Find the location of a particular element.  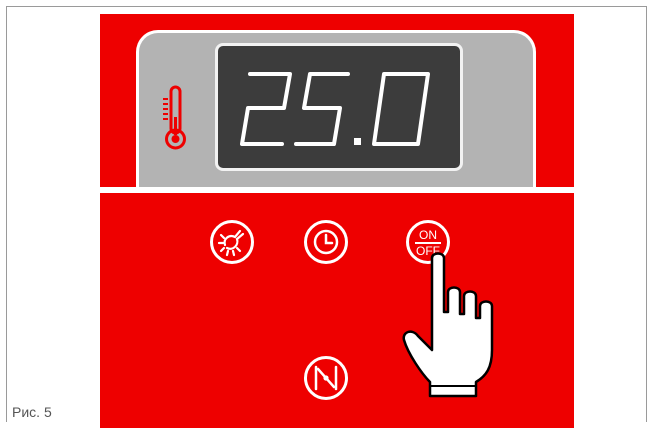

on-label: ON is located at coordinates (428, 235).